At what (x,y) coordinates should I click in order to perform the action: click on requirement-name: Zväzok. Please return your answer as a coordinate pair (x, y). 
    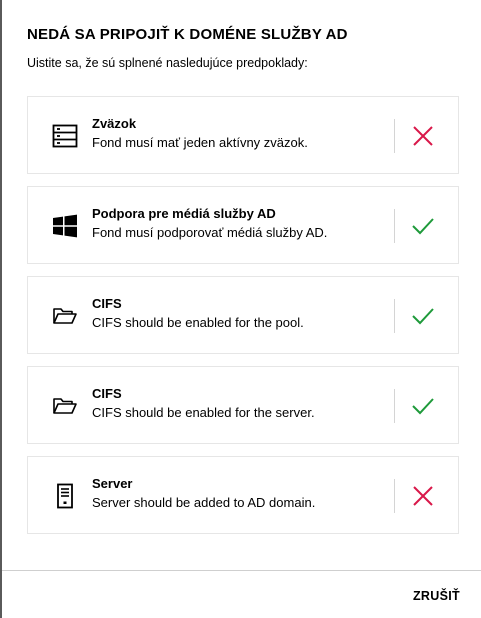
    Looking at the image, I should click on (114, 123).